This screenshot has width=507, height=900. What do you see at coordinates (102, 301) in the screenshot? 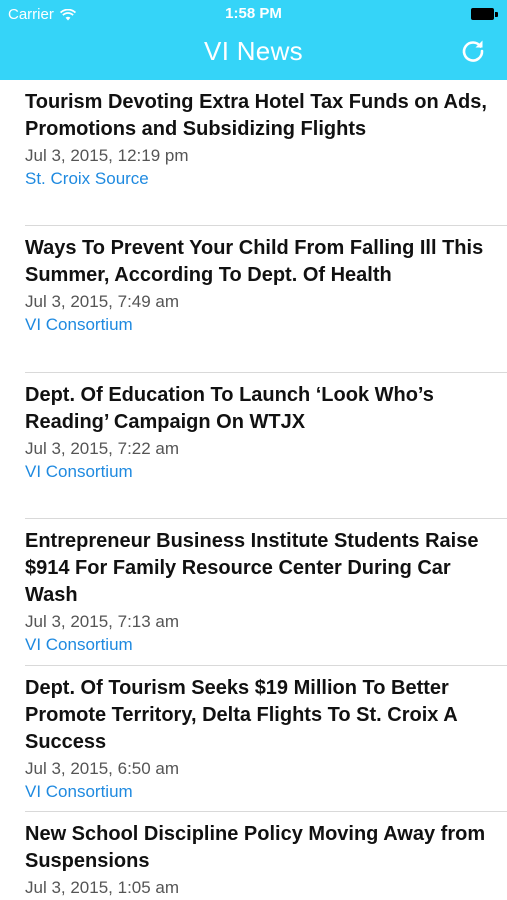
I see `news-item-date: Jul 3, 2015, 7:49 am` at bounding box center [102, 301].